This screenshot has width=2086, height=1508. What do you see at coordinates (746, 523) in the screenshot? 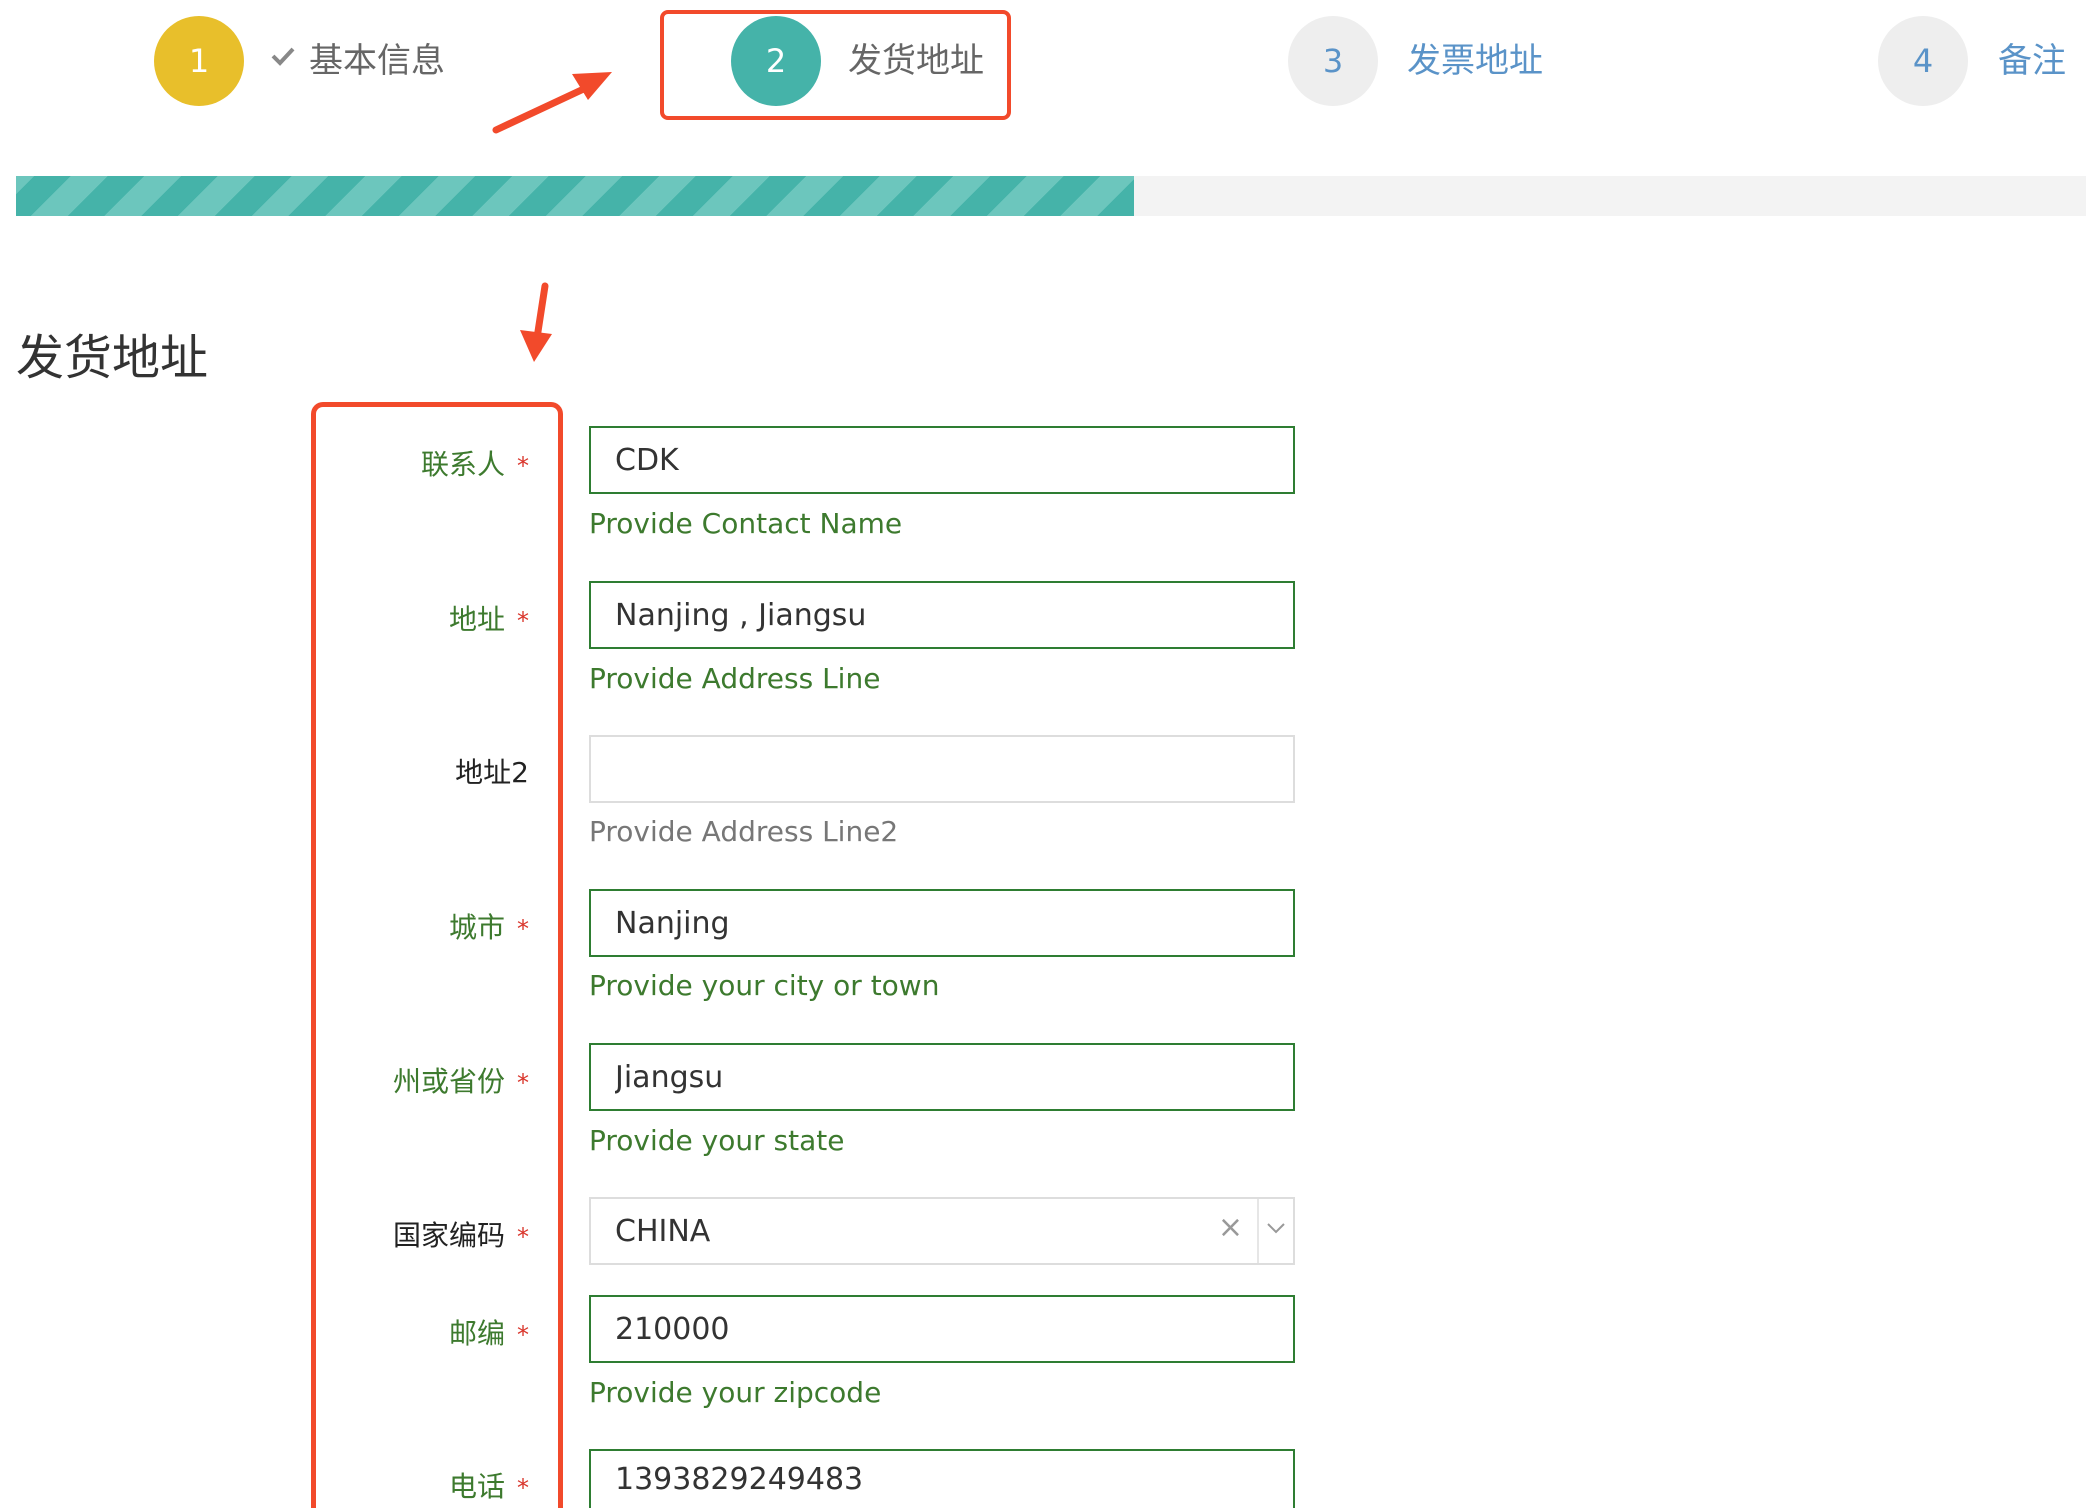
I see `contact-help-text: Provide Contact Name` at bounding box center [746, 523].